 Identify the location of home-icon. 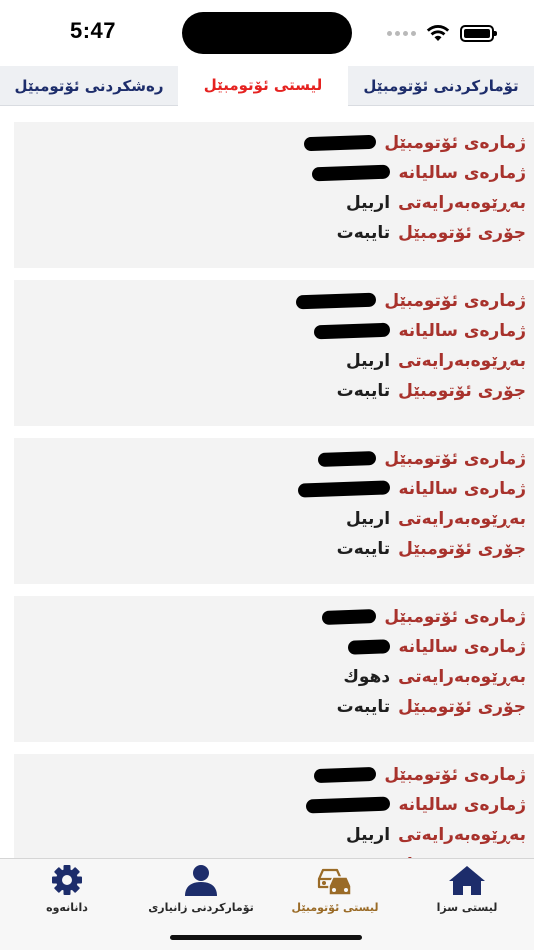
(467, 880).